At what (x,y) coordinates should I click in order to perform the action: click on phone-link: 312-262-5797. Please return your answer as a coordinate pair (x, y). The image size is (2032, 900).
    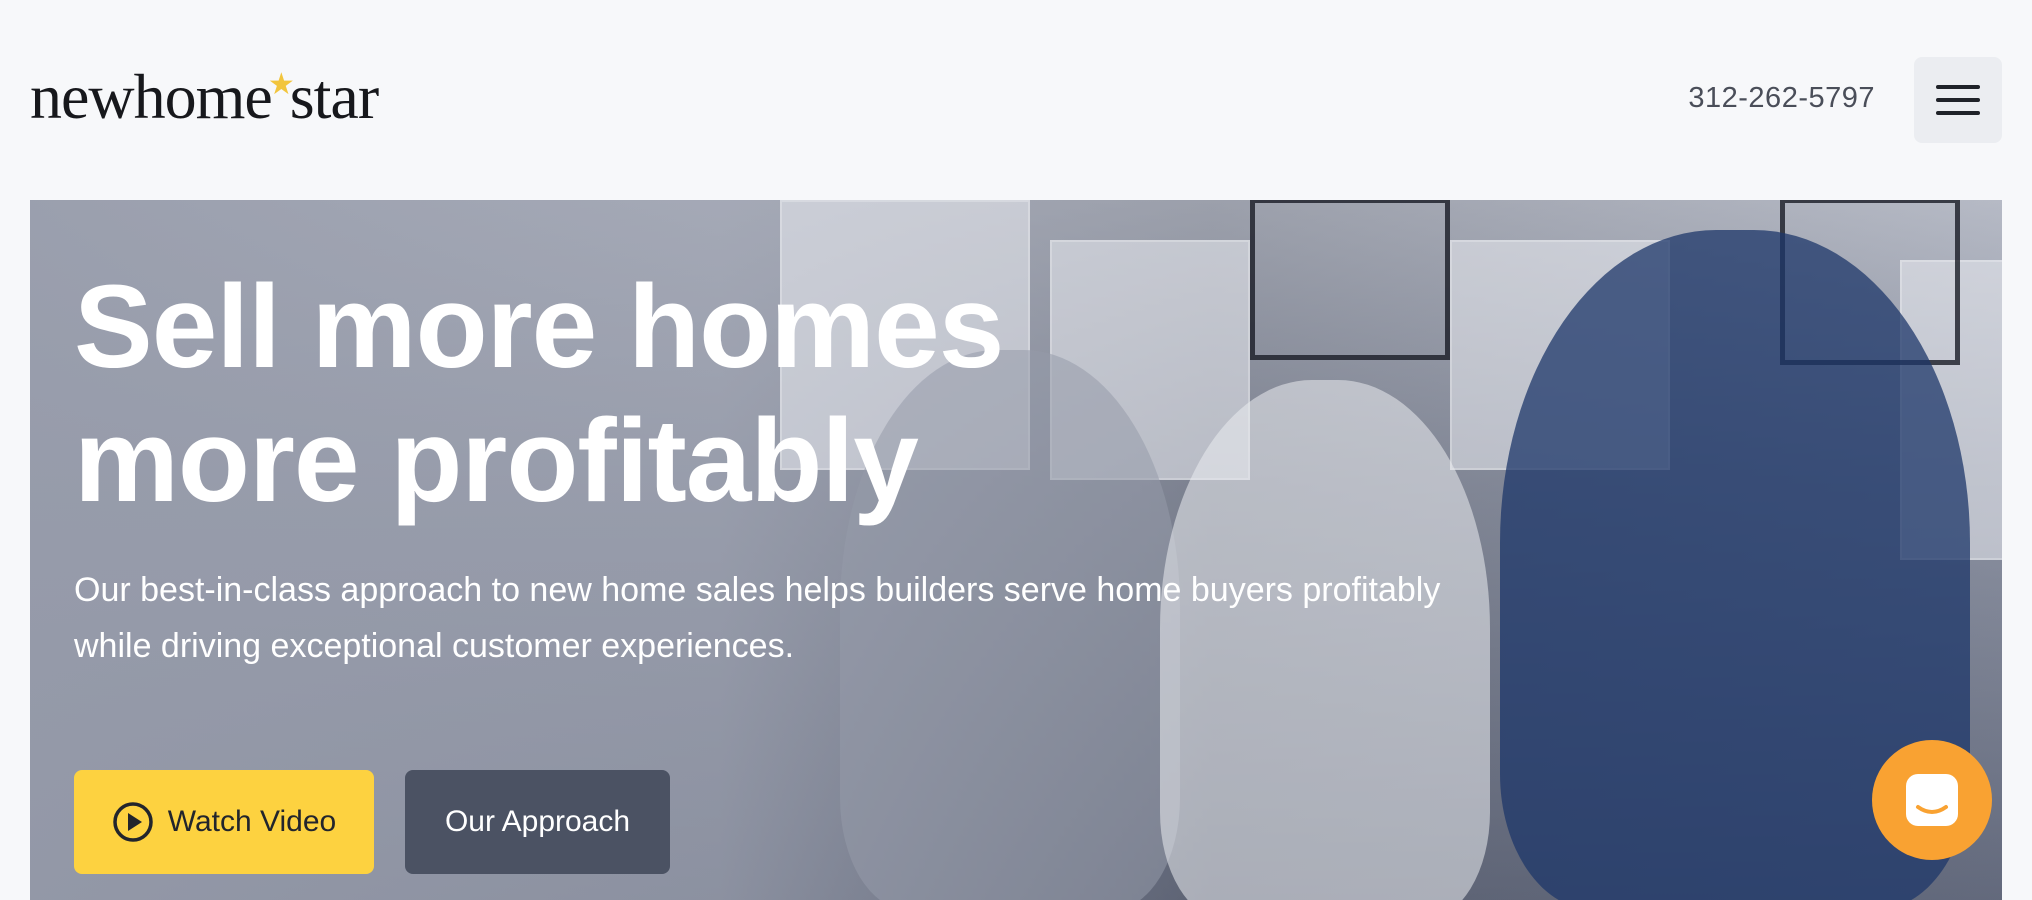
    Looking at the image, I should click on (1781, 98).